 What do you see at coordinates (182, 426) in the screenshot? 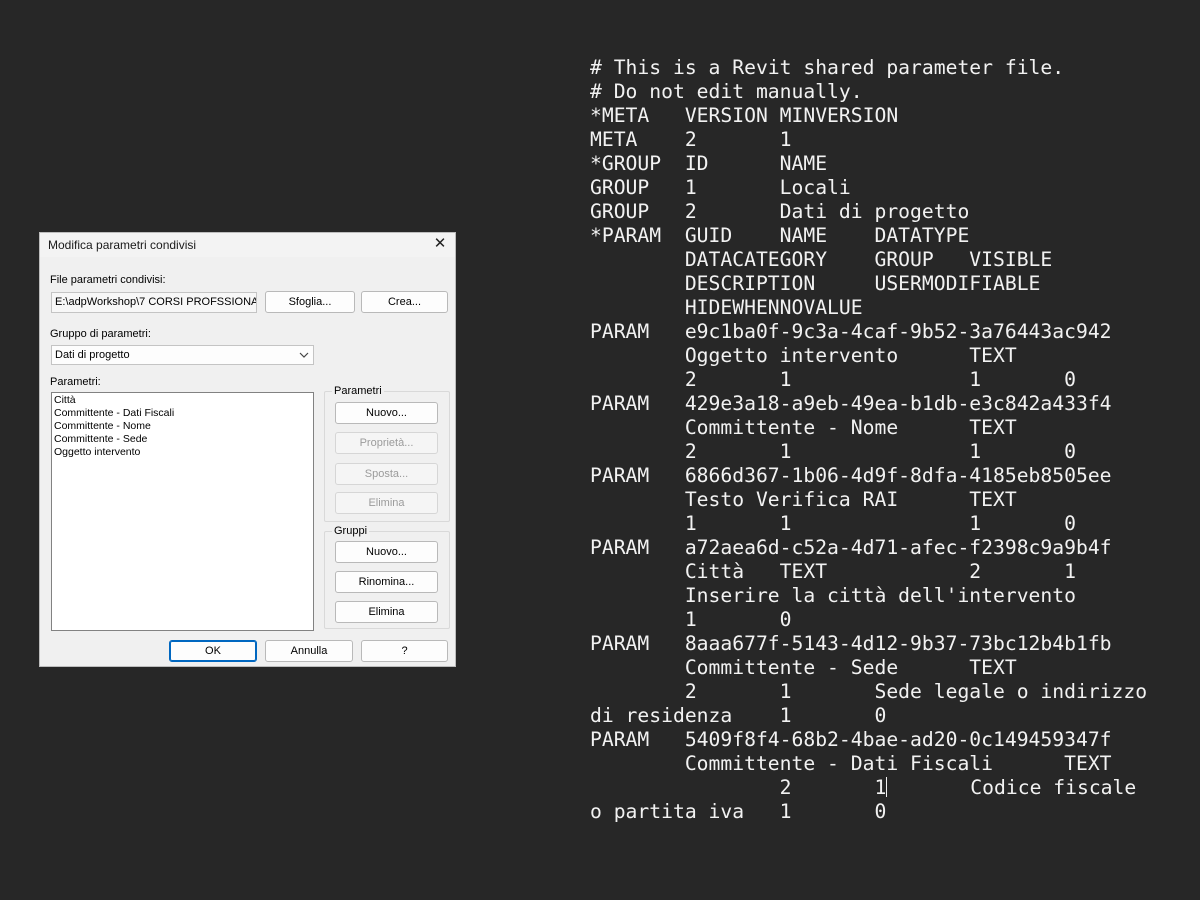
I see `list-item: Committente - Nome` at bounding box center [182, 426].